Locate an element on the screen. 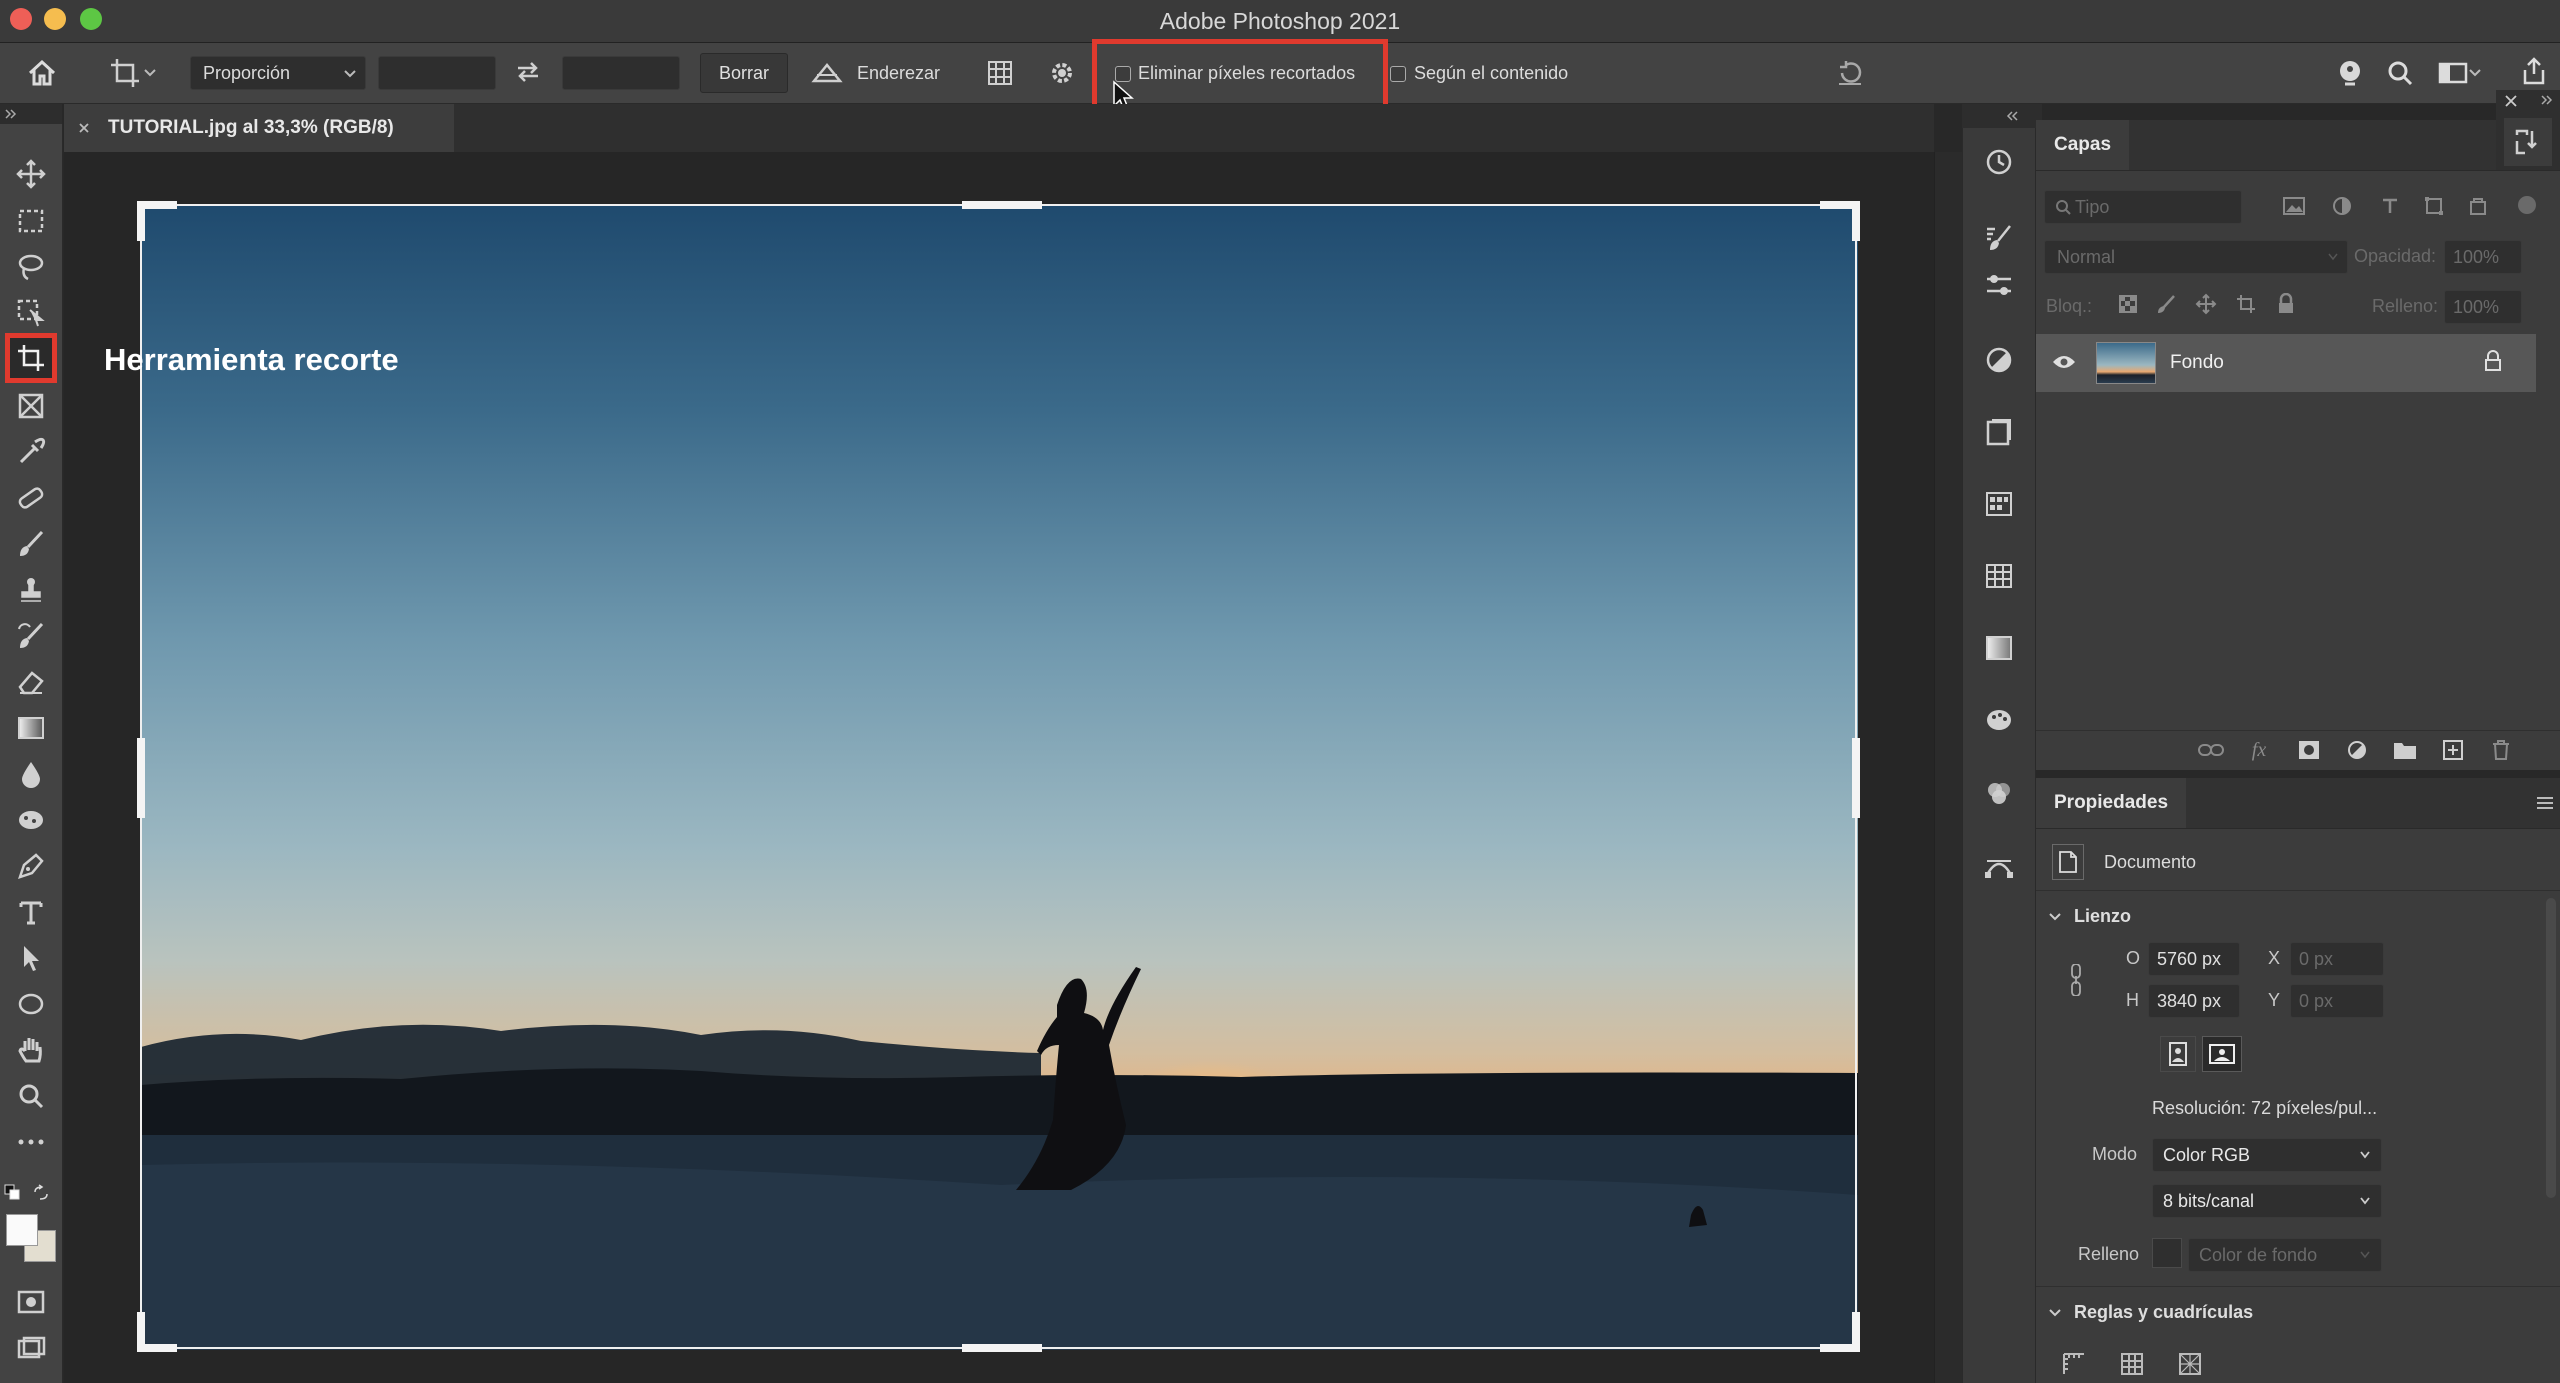  crop-handle-bottom is located at coordinates (1002, 1348).